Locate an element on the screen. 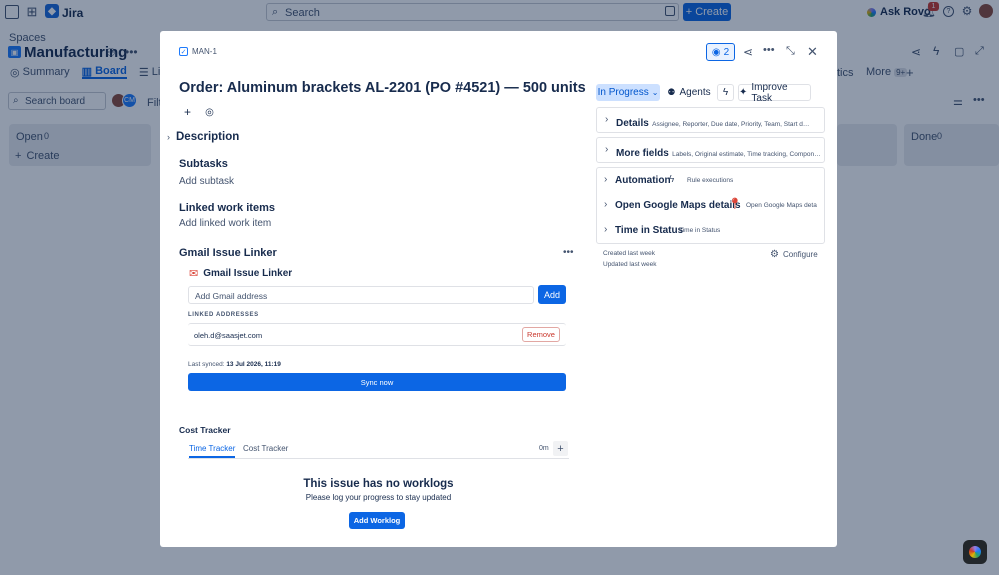  panel-subtitle: Open Google Maps deta is located at coordinates (781, 205).